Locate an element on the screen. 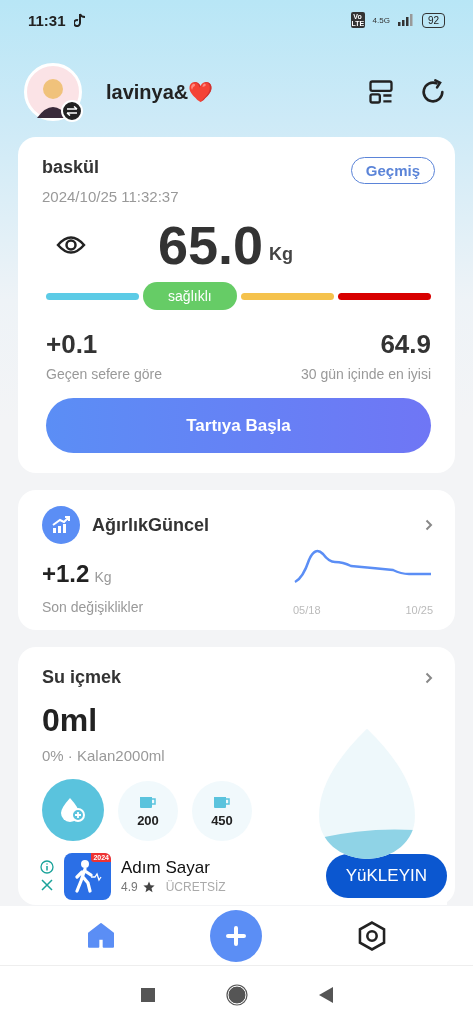 The height and width of the screenshot is (1024, 473). best-value: 64.9 is located at coordinates (405, 344).